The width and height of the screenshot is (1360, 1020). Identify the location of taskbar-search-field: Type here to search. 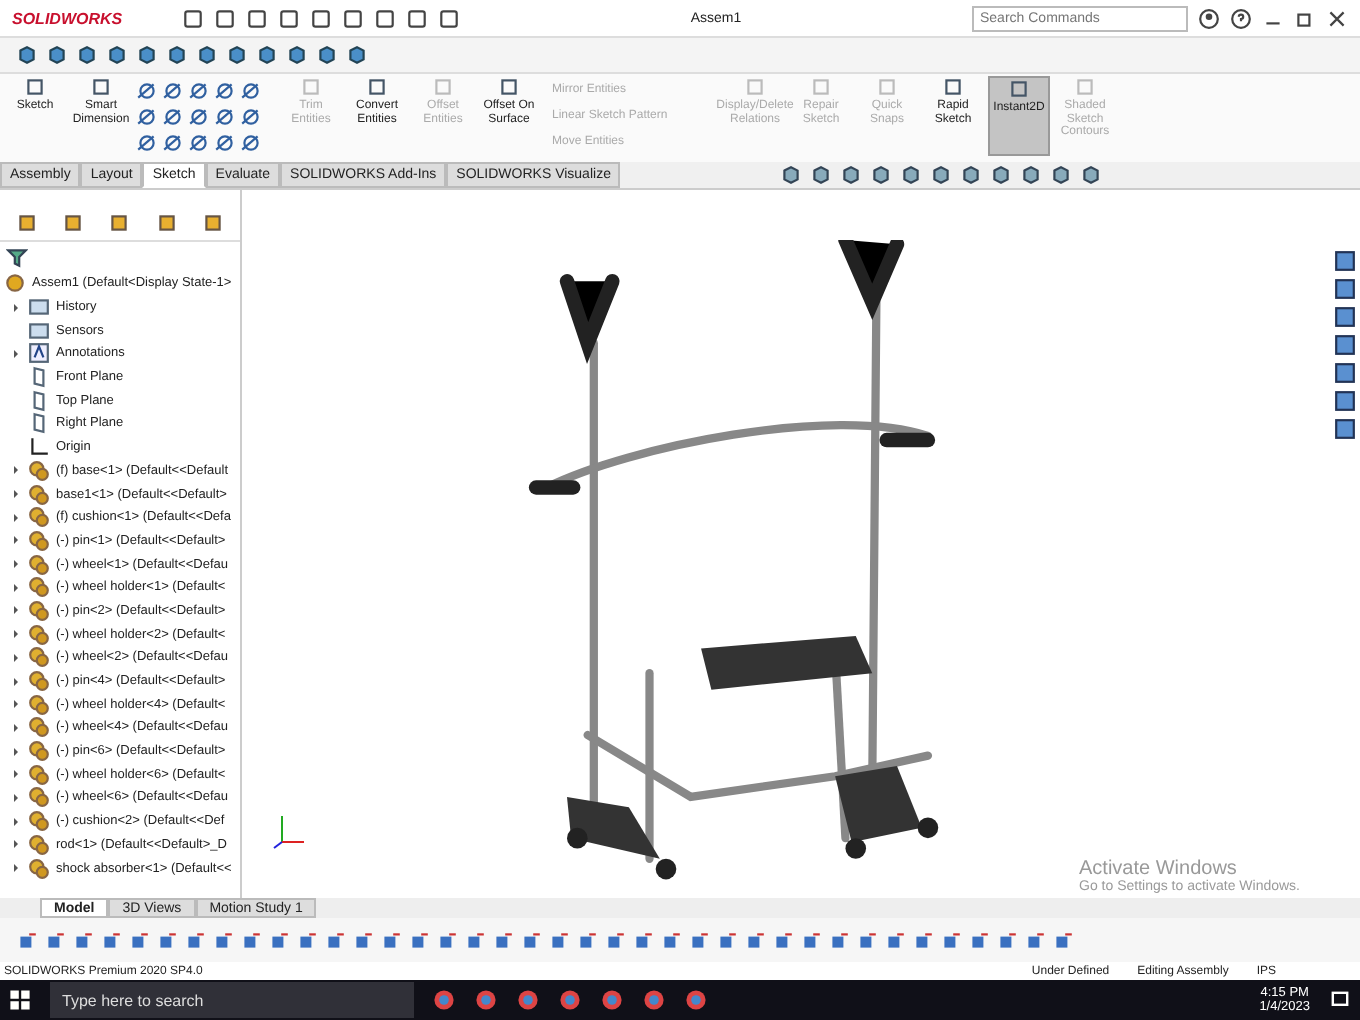
(232, 1000).